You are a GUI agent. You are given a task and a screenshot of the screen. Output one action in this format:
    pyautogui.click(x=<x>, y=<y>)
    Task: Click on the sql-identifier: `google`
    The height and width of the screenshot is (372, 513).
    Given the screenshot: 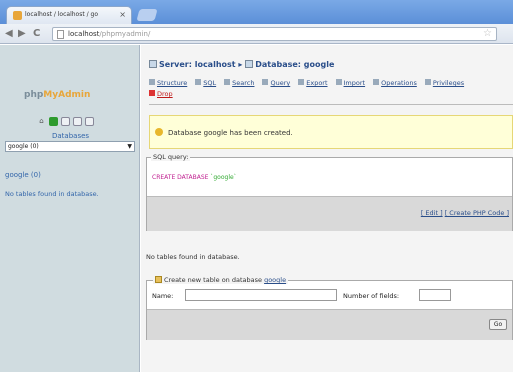 What is the action you would take?
    pyautogui.click(x=223, y=177)
    